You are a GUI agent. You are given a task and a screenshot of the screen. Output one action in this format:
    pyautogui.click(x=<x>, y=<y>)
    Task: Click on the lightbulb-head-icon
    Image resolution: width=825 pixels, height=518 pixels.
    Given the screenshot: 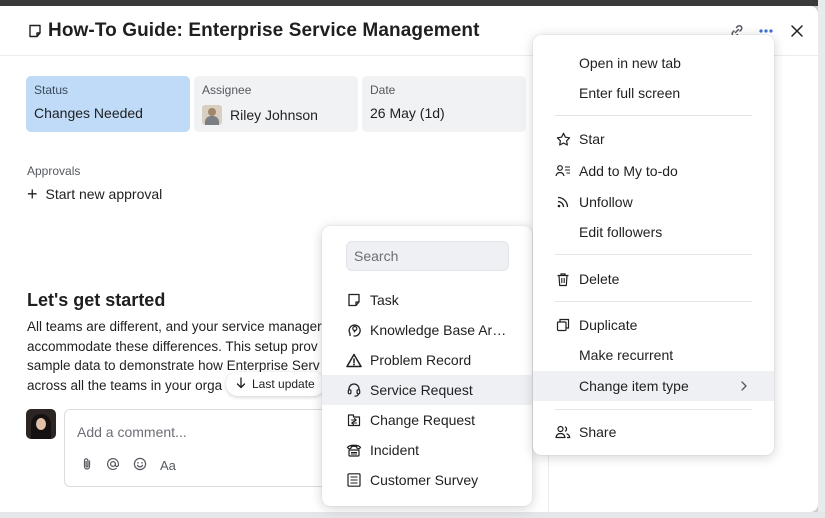 What is the action you would take?
    pyautogui.click(x=354, y=330)
    